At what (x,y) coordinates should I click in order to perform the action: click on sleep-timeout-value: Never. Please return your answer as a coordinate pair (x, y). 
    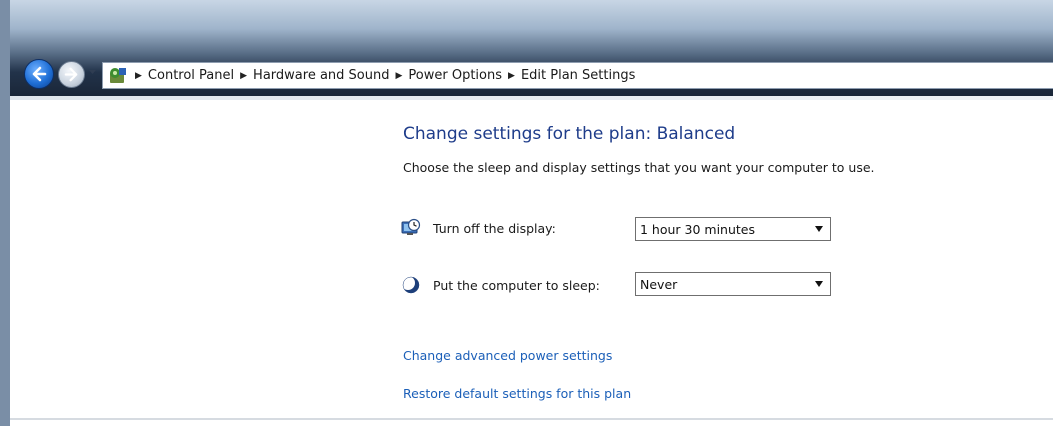
    Looking at the image, I should click on (659, 284).